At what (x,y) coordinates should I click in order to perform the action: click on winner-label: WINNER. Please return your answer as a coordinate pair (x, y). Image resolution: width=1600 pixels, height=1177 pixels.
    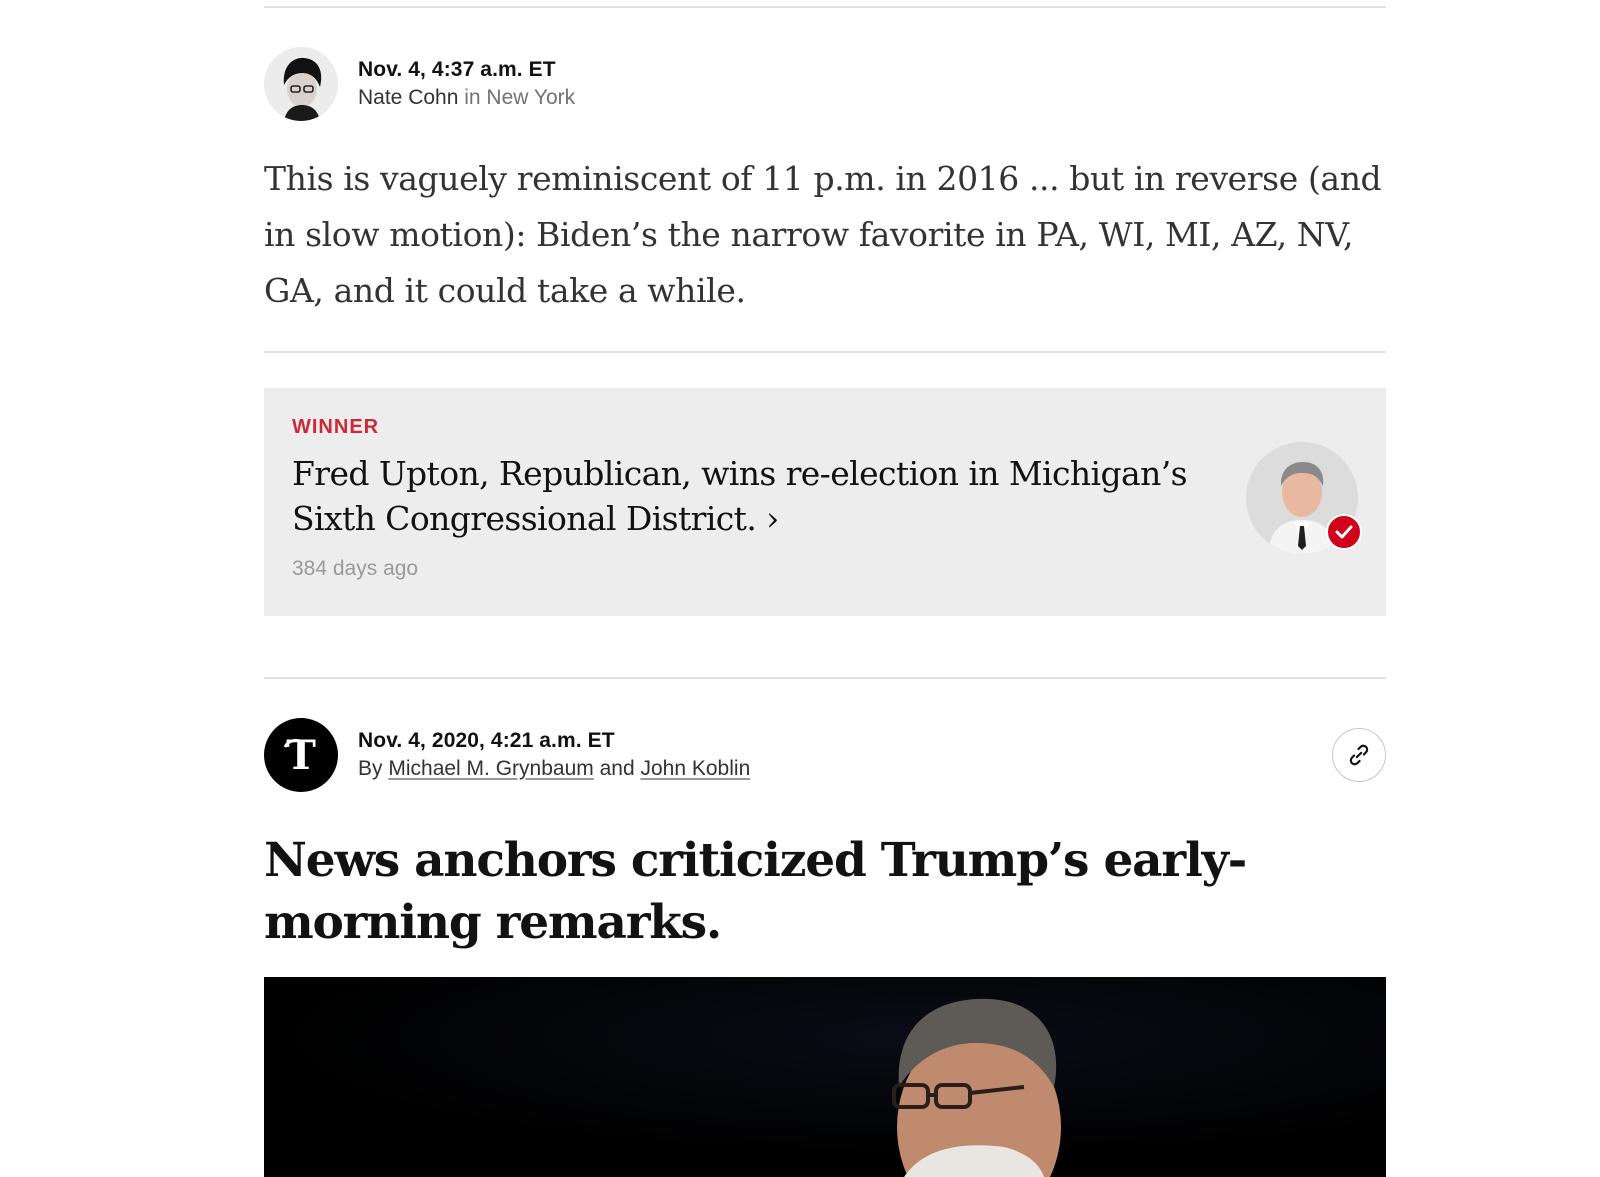
    Looking at the image, I should click on (336, 427).